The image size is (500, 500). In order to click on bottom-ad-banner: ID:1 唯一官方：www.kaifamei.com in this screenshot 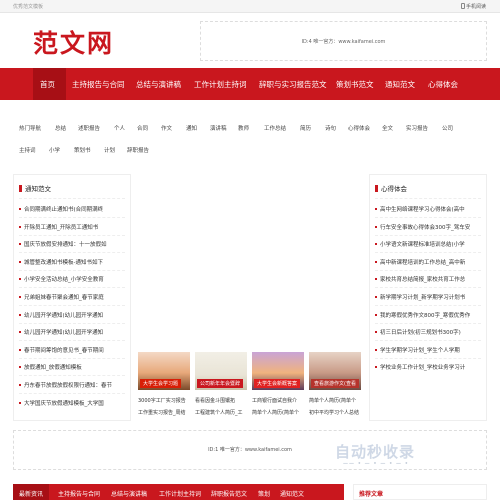, I will do `click(250, 450)`.